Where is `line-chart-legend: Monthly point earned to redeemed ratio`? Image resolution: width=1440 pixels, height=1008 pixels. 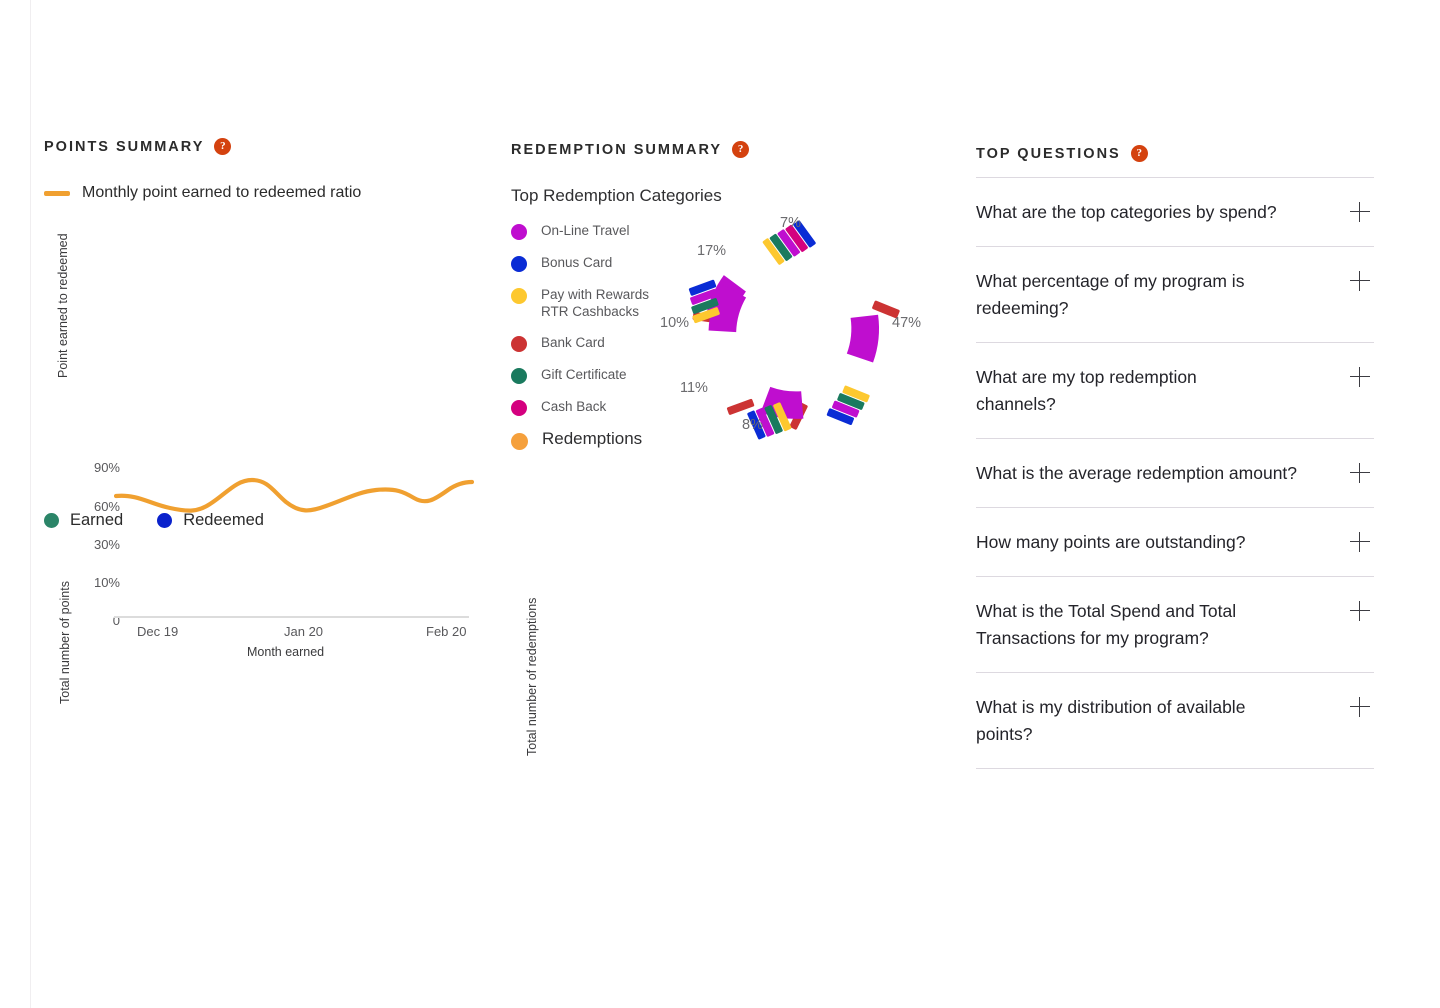 line-chart-legend: Monthly point earned to redeemed ratio is located at coordinates (202, 193).